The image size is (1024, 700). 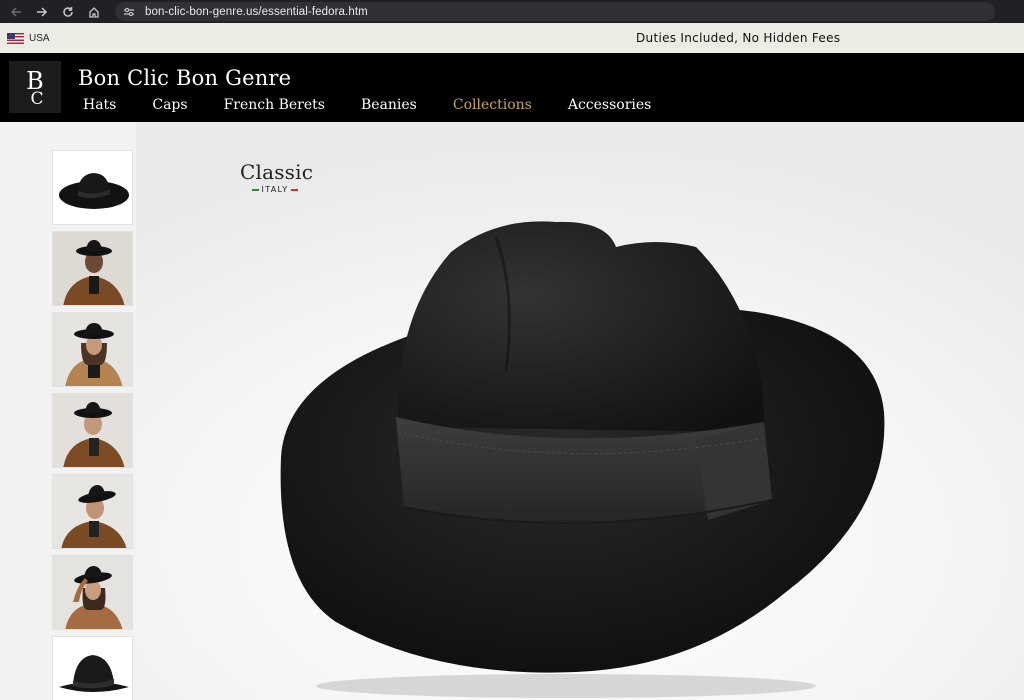 I want to click on reload-icon, so click(x=68, y=11).